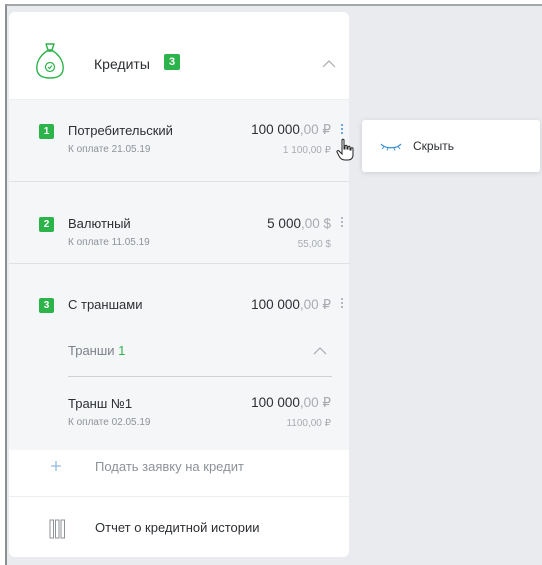 The image size is (542, 565). I want to click on credits-count-badge: 3, so click(172, 62).